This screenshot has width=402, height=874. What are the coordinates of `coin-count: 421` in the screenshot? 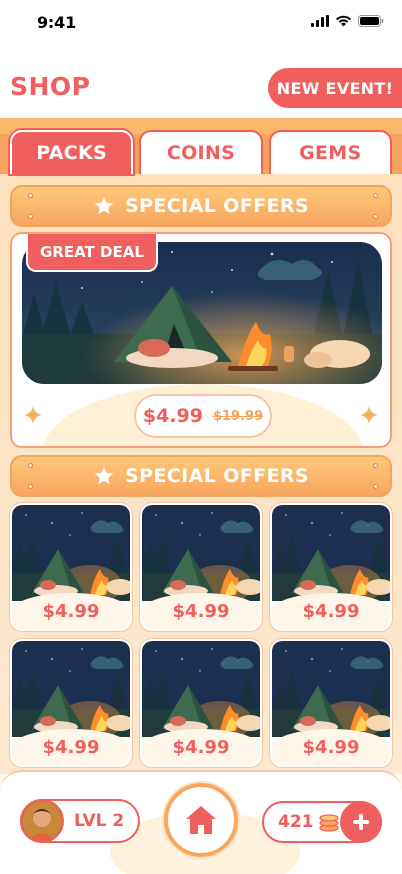 It's located at (296, 822).